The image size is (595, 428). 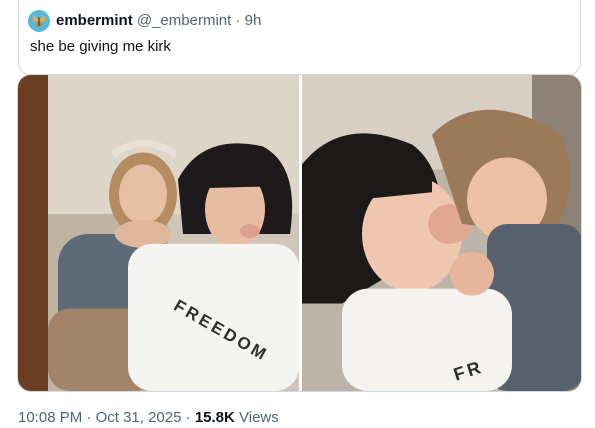 I want to click on avatar, so click(x=39, y=21).